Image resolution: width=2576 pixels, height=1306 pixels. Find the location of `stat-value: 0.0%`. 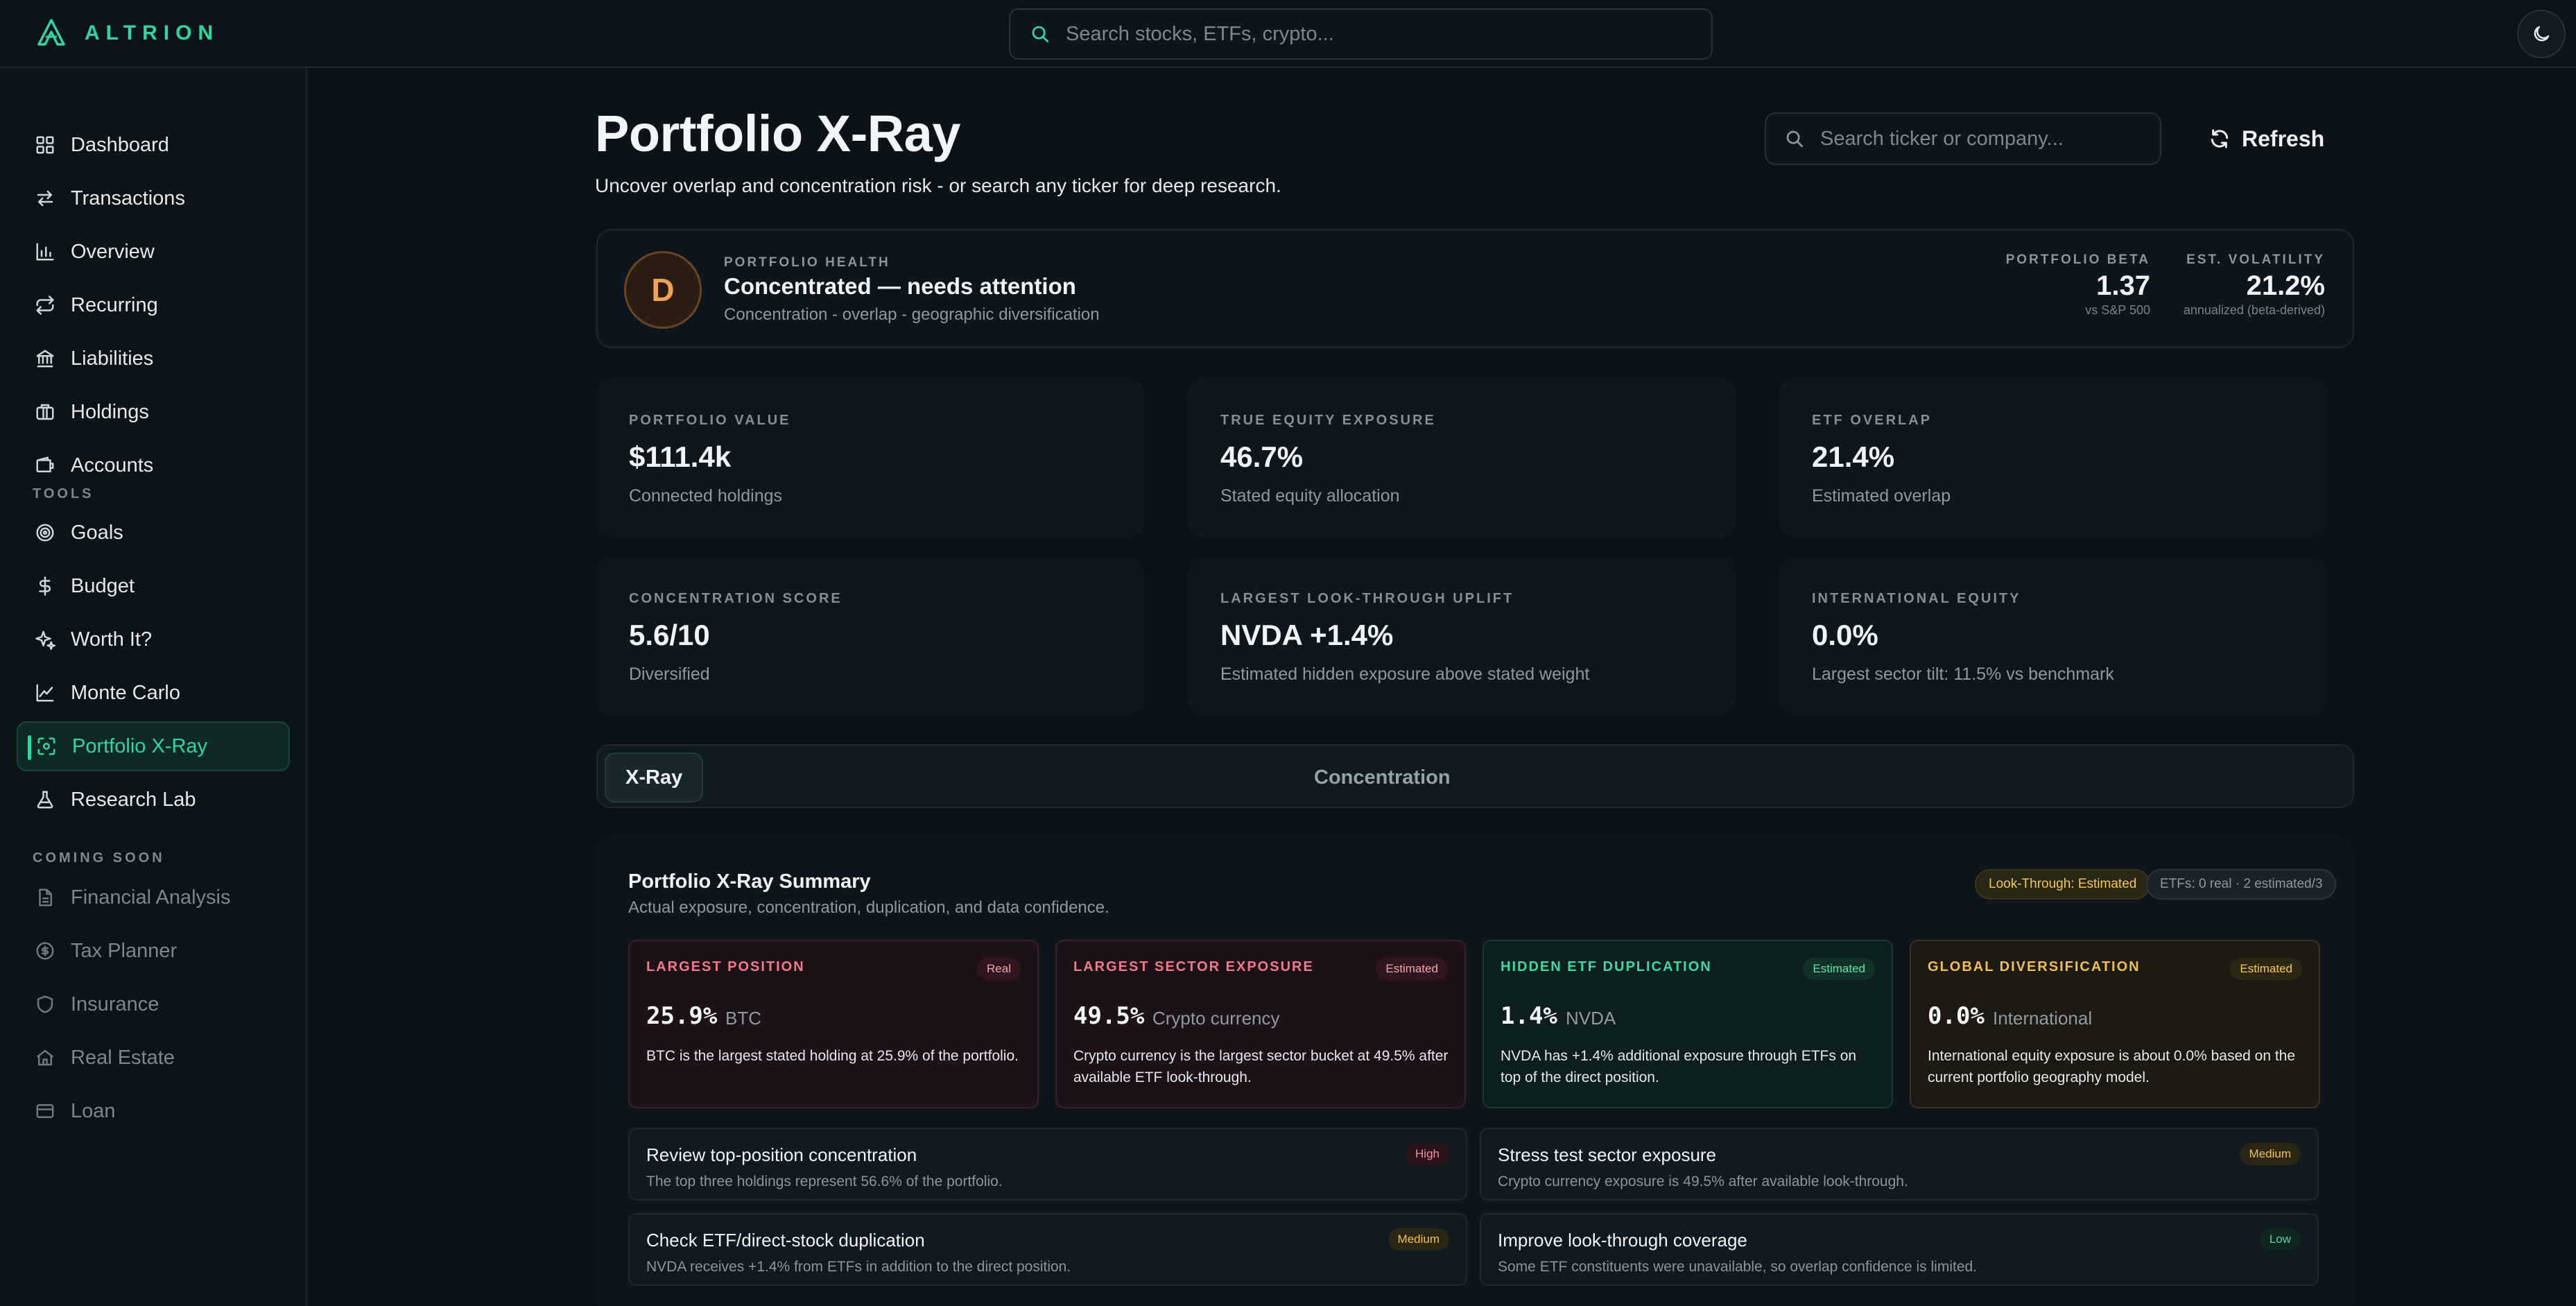

stat-value: 0.0% is located at coordinates (1845, 635).